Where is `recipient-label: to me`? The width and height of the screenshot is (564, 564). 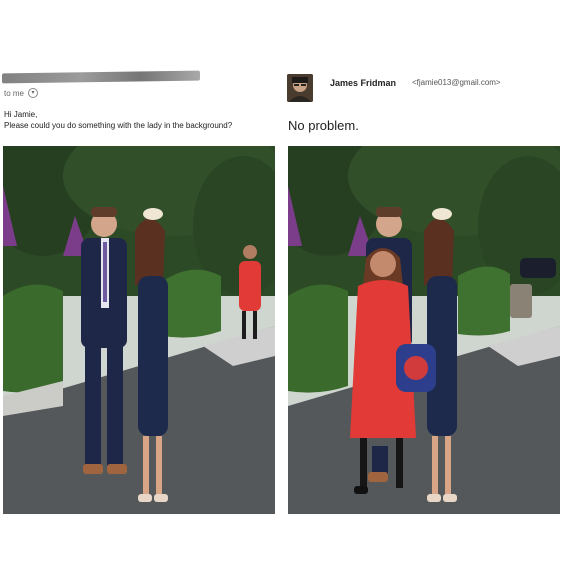 recipient-label: to me is located at coordinates (14, 93).